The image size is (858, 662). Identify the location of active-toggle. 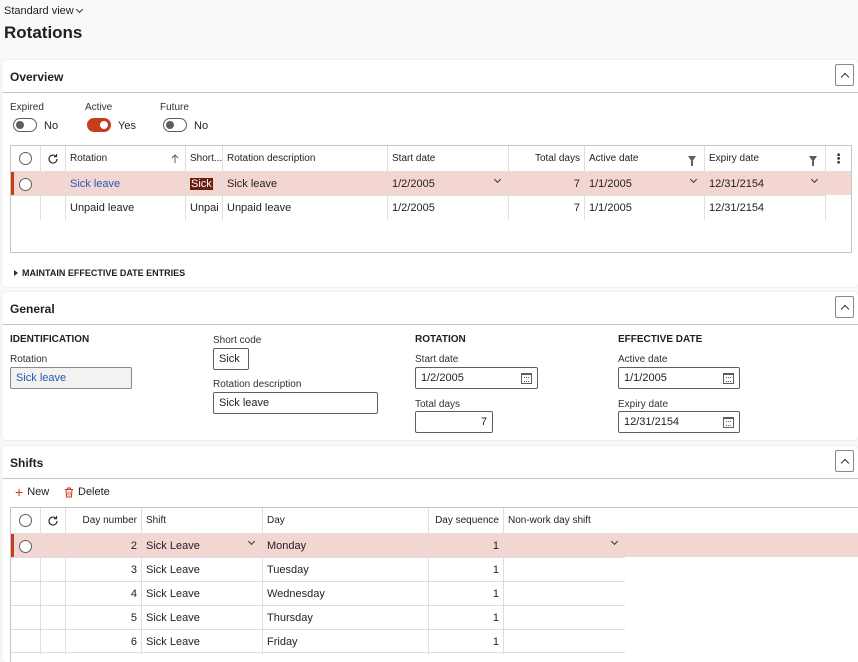
(99, 125).